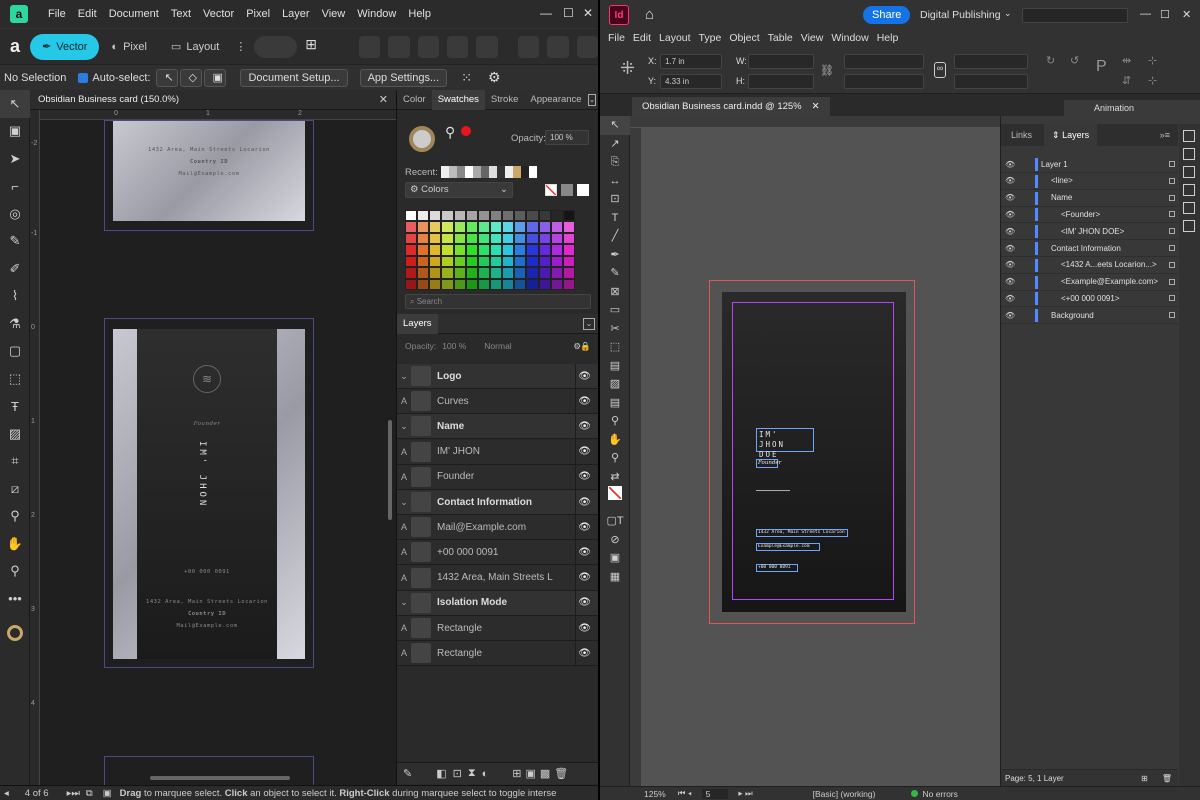 This screenshot has width=1200, height=800. I want to click on eyedropper-icon: ⚲, so click(15, 517).